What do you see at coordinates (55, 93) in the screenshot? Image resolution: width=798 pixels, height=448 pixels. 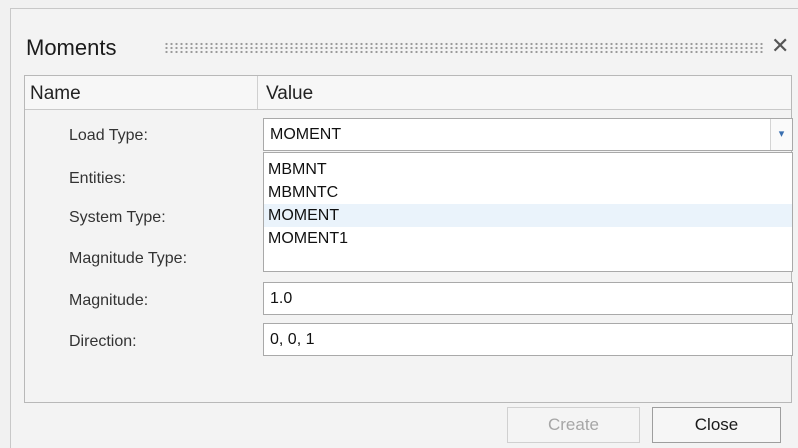 I see `column-header-name: Name` at bounding box center [55, 93].